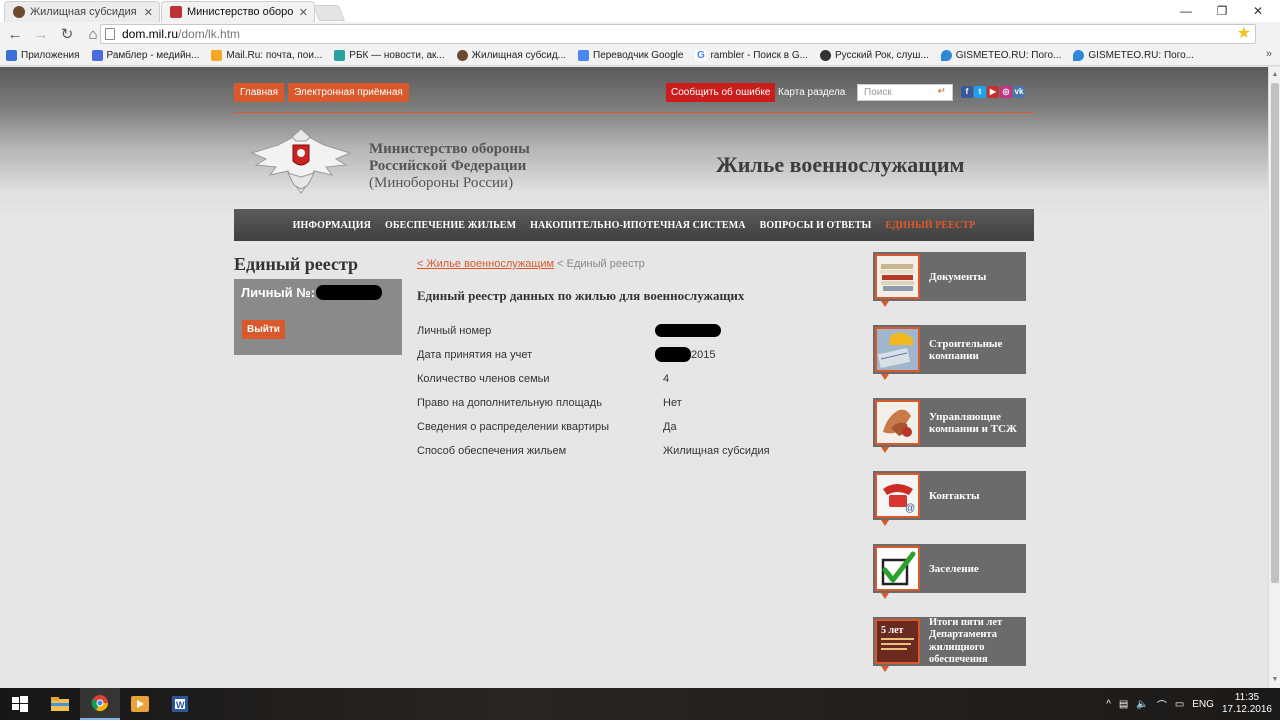 The image size is (1280, 720). I want to click on page-scrollbar: ▲ ▼, so click(1274, 377).